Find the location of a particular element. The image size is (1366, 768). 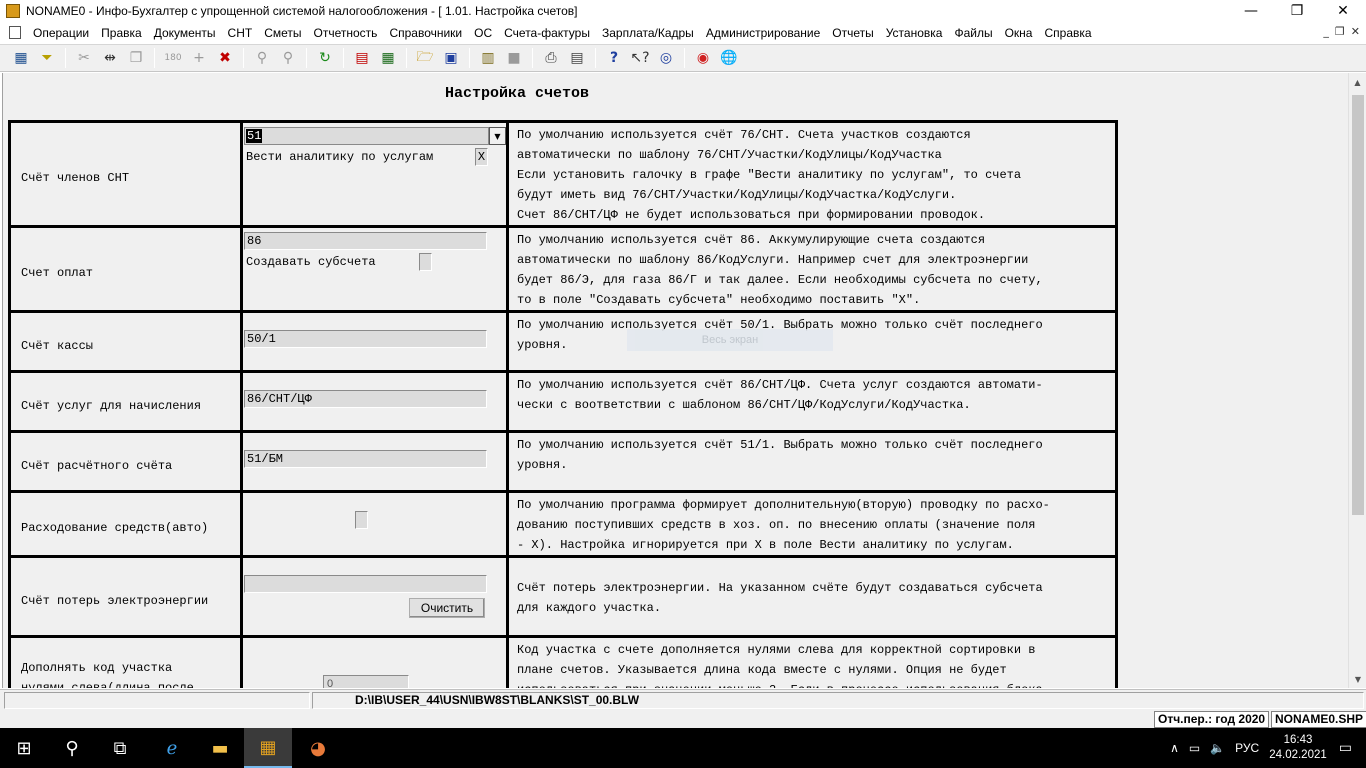

menu-snt: СНТ is located at coordinates (240, 33).